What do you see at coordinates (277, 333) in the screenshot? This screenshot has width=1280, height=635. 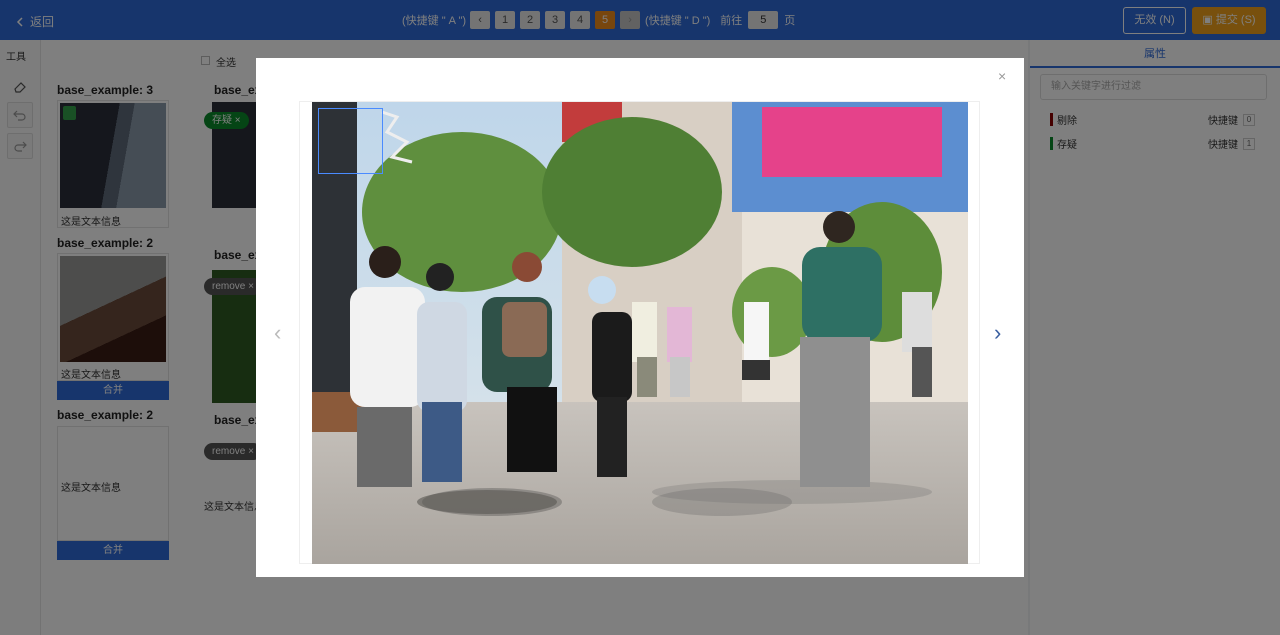 I see `prev-image-arrow: ‹` at bounding box center [277, 333].